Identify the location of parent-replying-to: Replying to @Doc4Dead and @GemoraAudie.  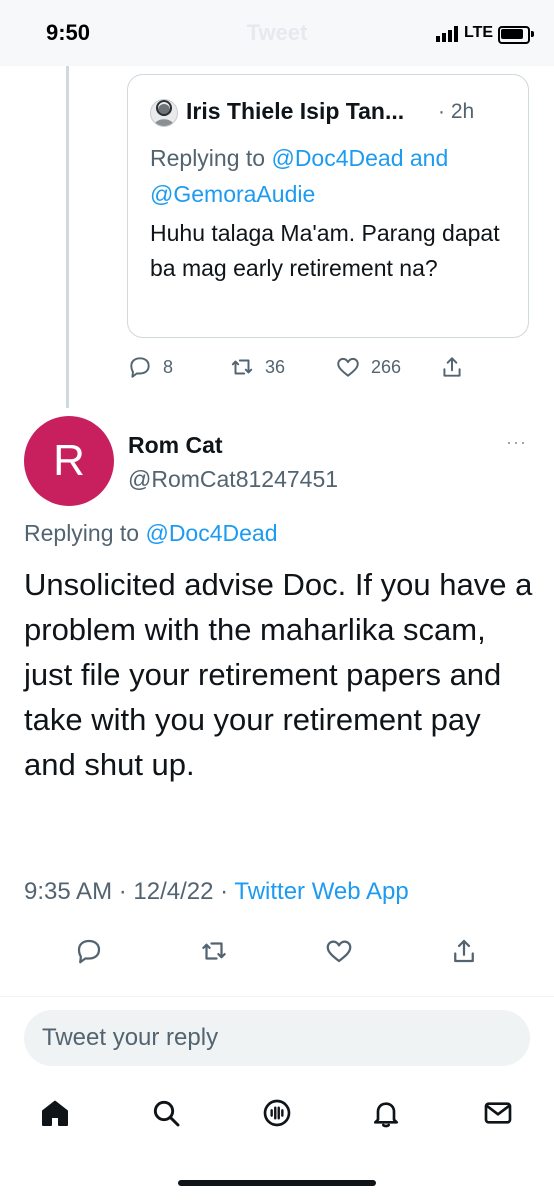
(330, 176).